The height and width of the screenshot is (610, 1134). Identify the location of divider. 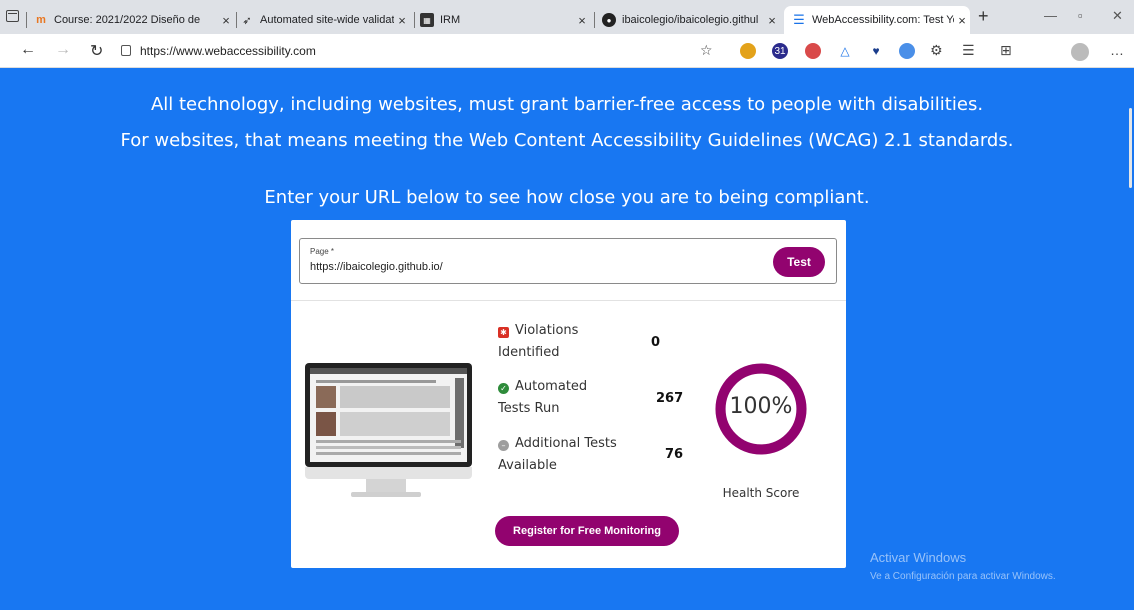
(568, 300).